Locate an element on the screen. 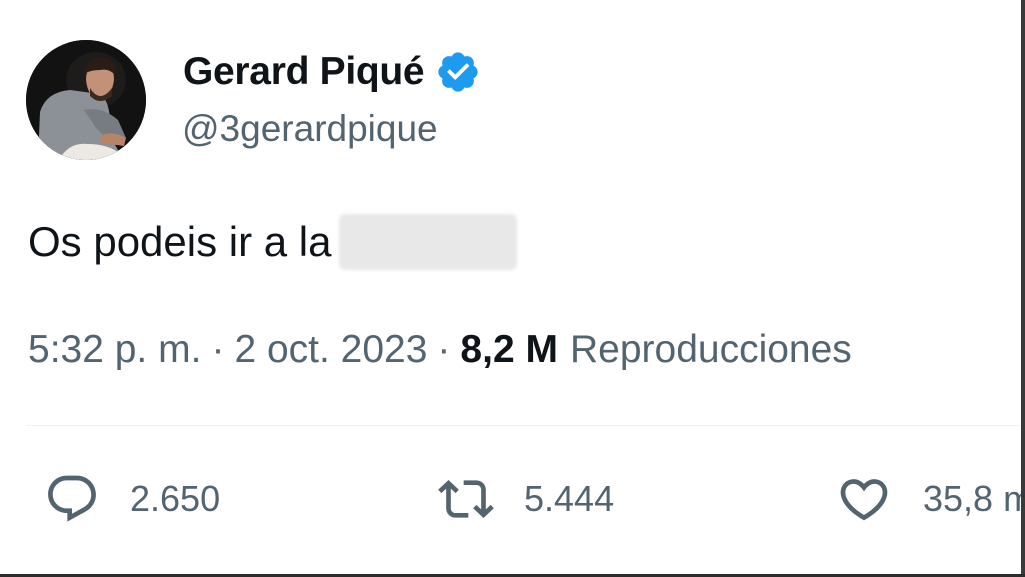  like-button: 35,8 m is located at coordinates (930, 499).